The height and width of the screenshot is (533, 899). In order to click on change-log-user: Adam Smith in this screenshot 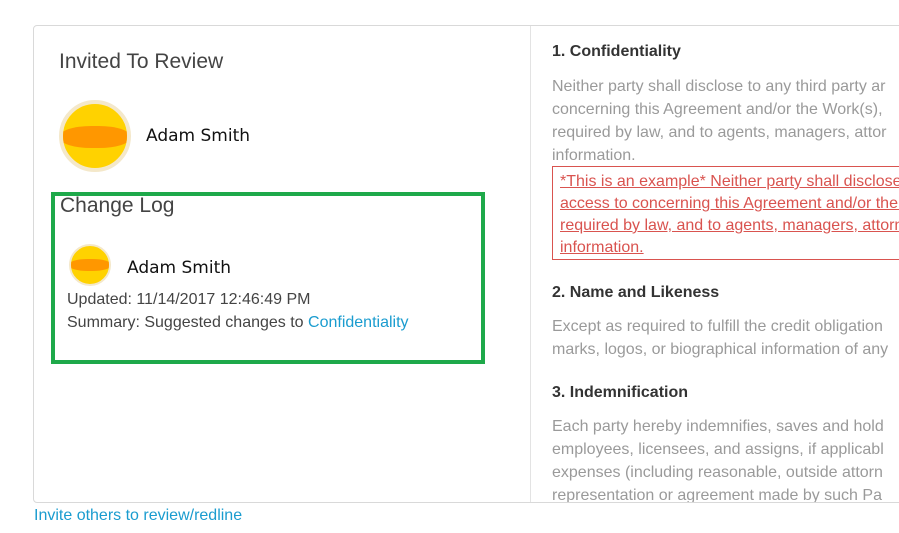, I will do `click(150, 265)`.